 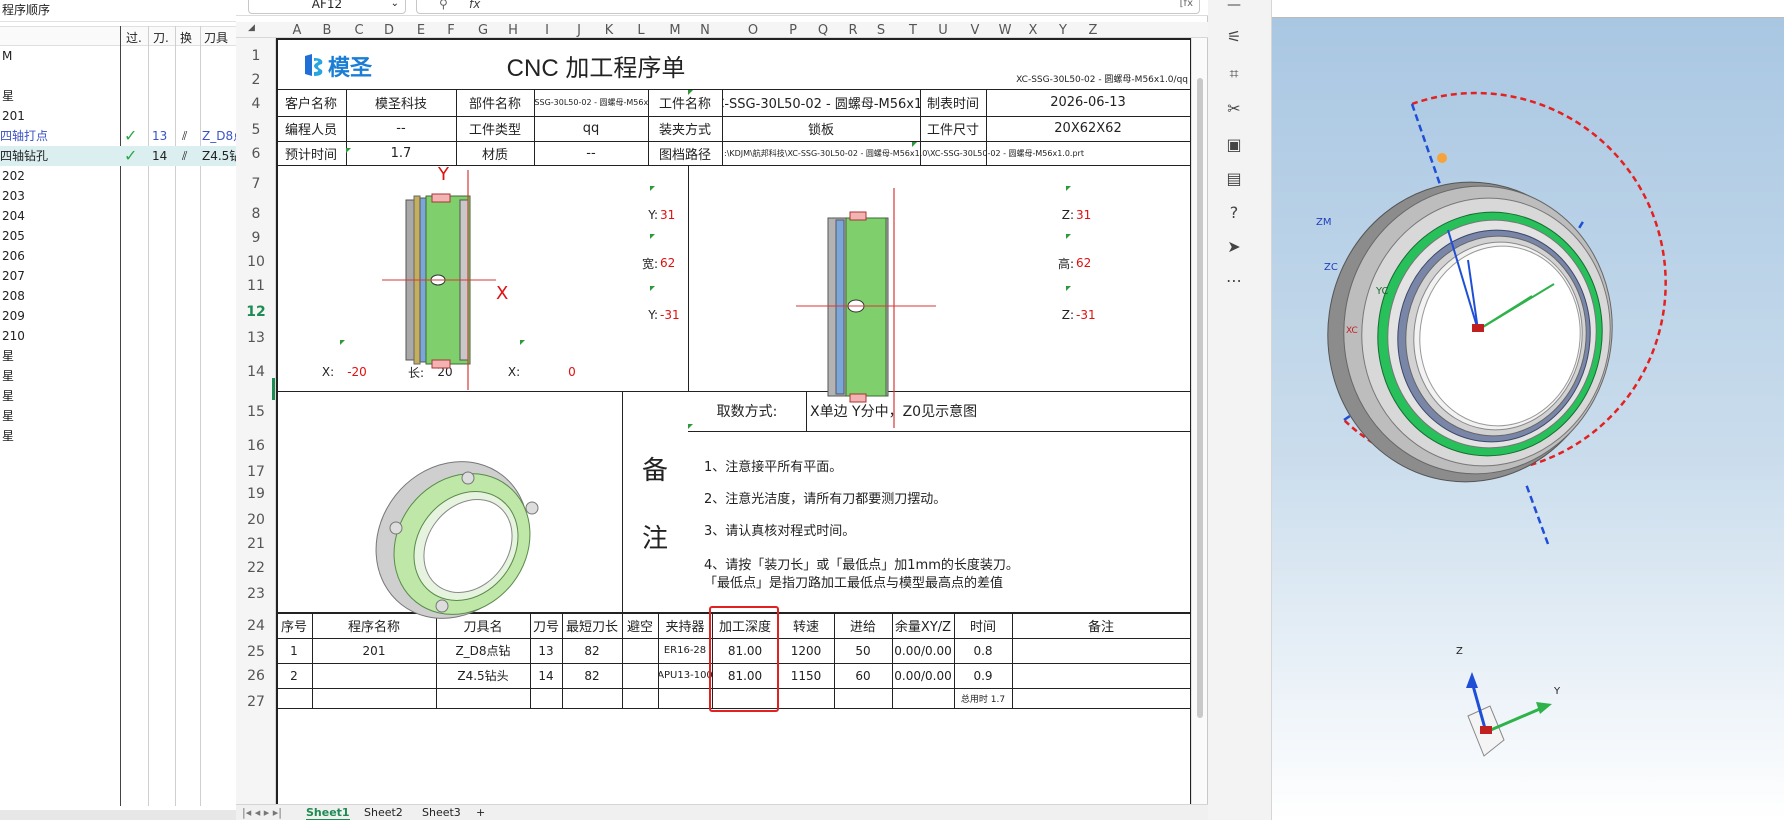 What do you see at coordinates (256, 262) in the screenshot?
I see `row-header: 10` at bounding box center [256, 262].